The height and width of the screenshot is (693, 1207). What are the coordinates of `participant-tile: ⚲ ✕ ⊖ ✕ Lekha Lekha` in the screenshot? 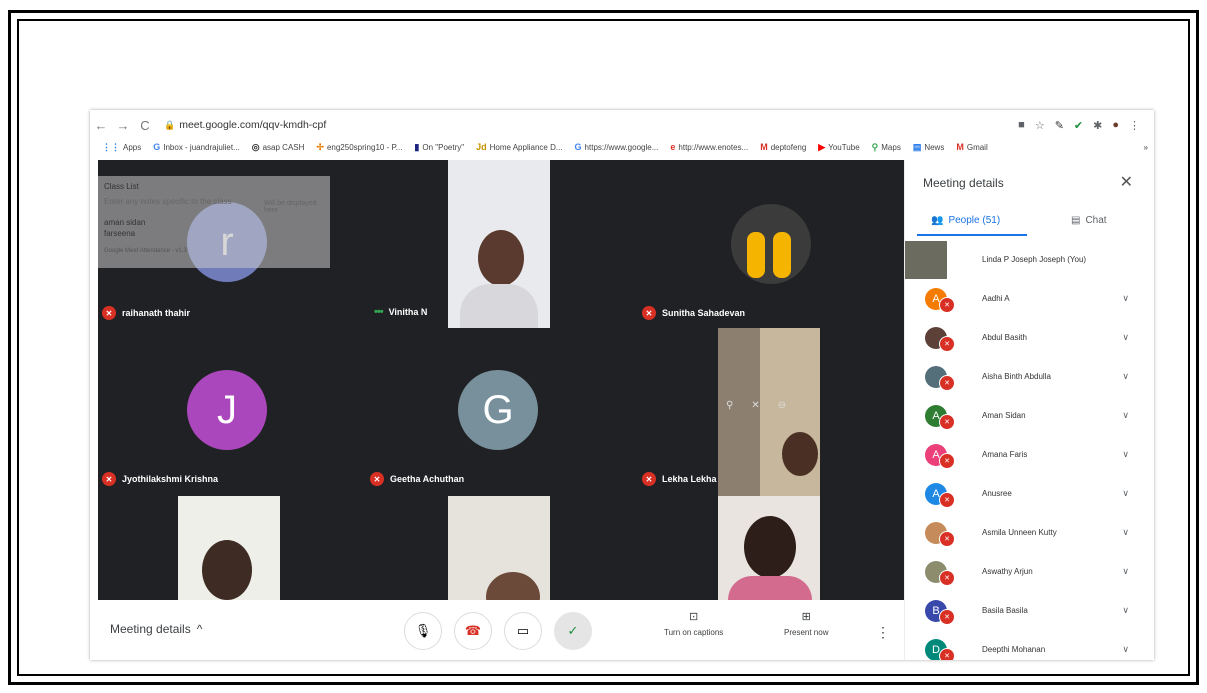 It's located at (769, 412).